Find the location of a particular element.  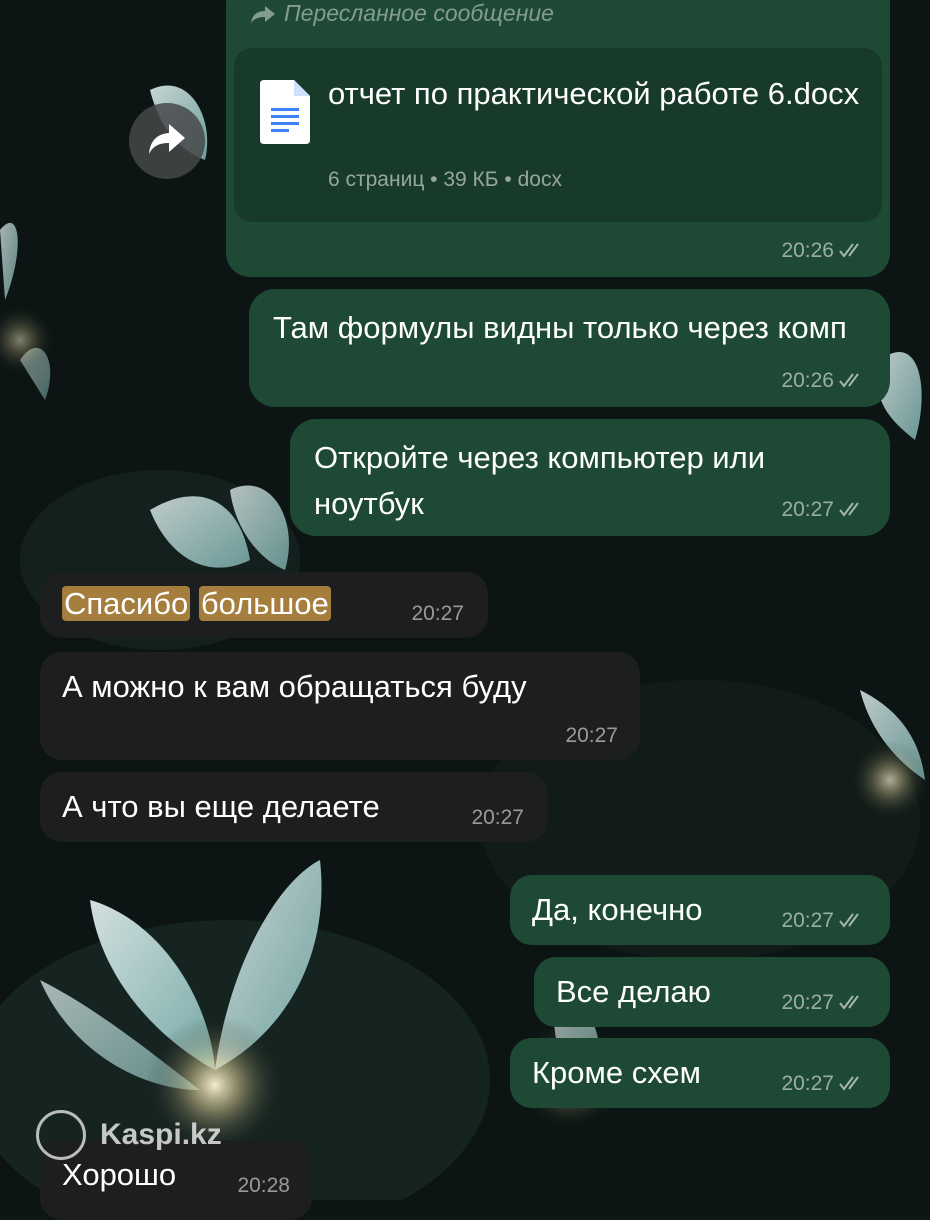

highlighted-word: большое is located at coordinates (264, 603).